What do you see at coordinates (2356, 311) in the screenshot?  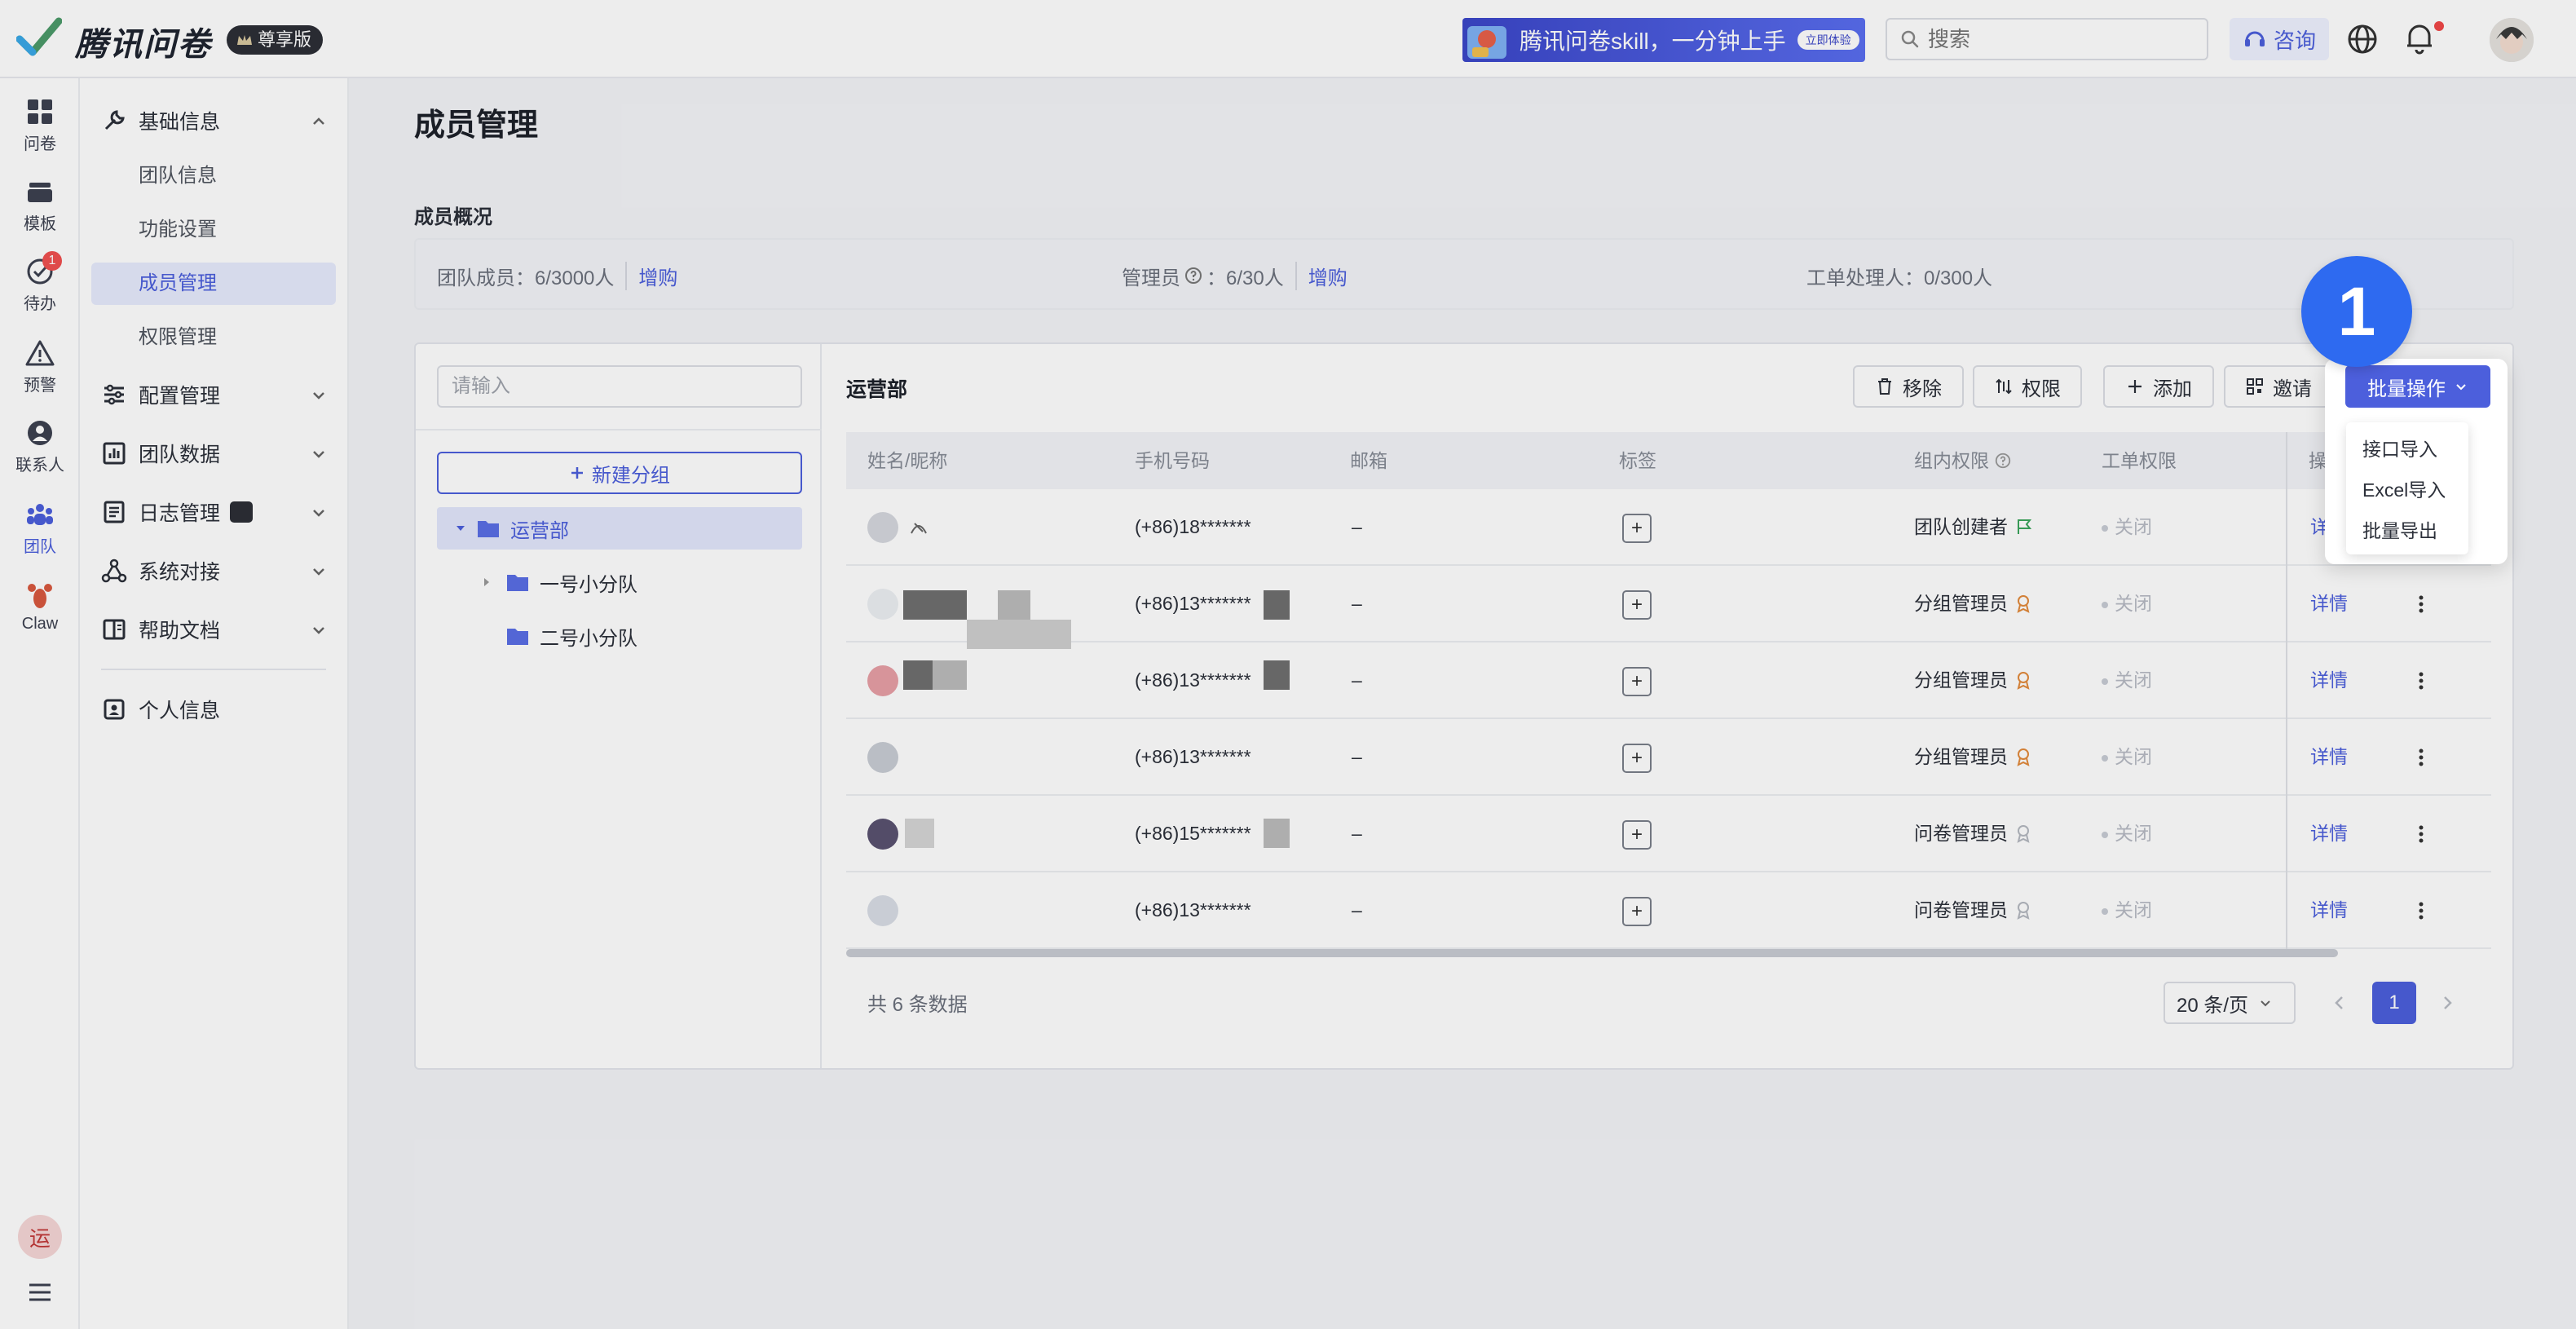 I see `tutorial-step-badge: 1` at bounding box center [2356, 311].